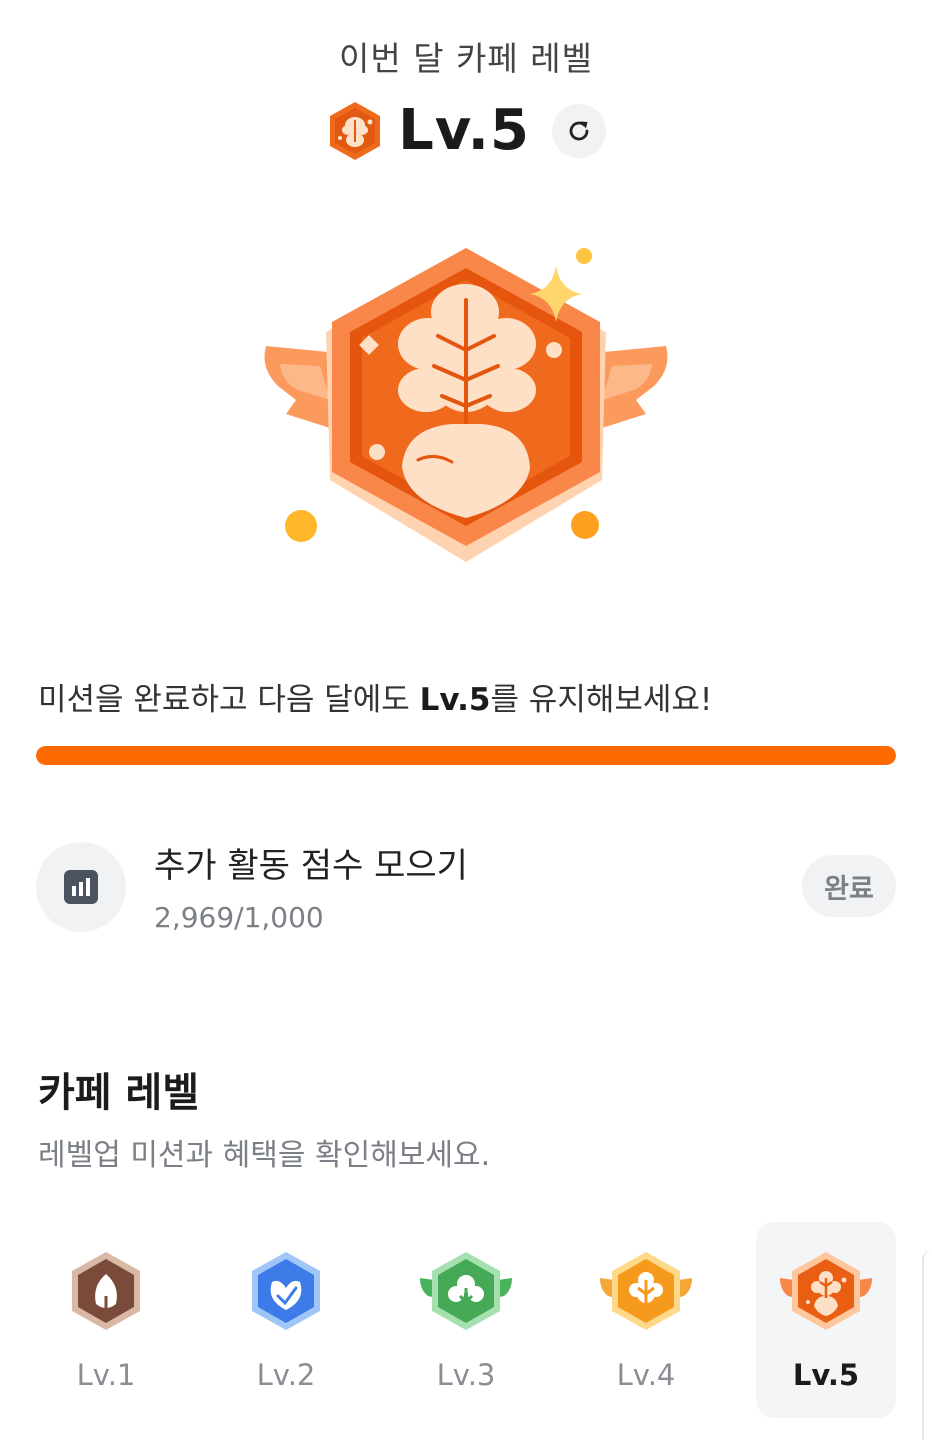  I want to click on sprout-badge-icon, so click(286, 1291).